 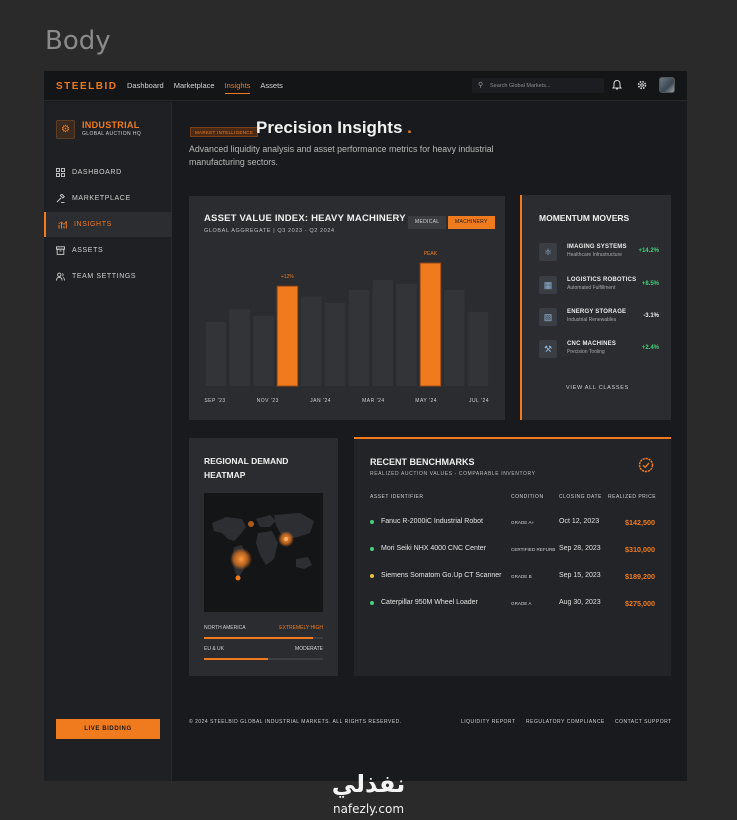 What do you see at coordinates (112, 134) in the screenshot?
I see `org-subtitle: GLOBAL AUCTION HQ` at bounding box center [112, 134].